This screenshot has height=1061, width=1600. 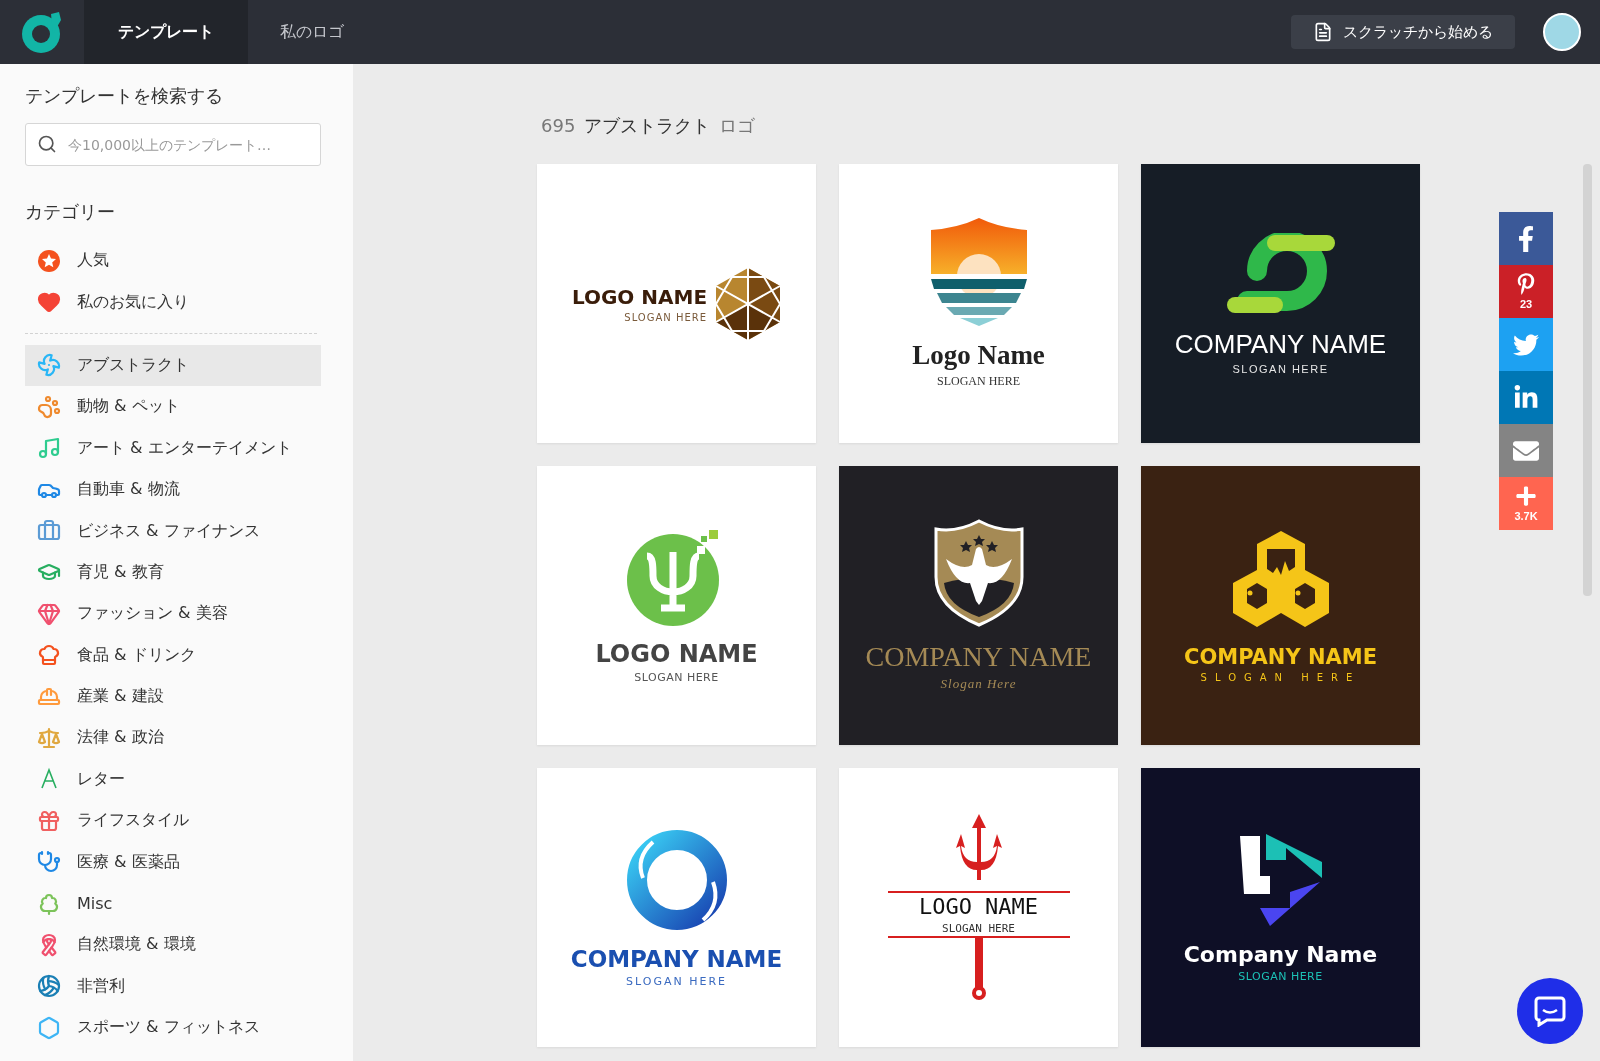 I want to click on category-item: ライフスタイル, so click(x=173, y=821).